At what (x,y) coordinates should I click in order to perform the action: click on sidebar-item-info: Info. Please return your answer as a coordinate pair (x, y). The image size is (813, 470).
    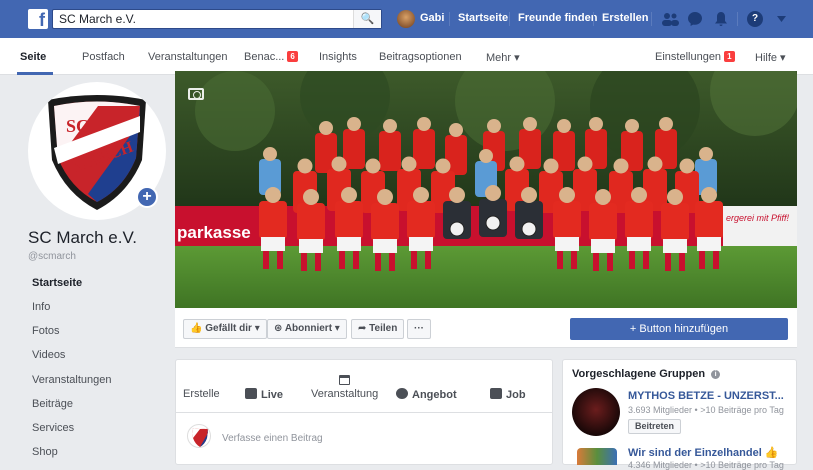
    Looking at the image, I should click on (94, 307).